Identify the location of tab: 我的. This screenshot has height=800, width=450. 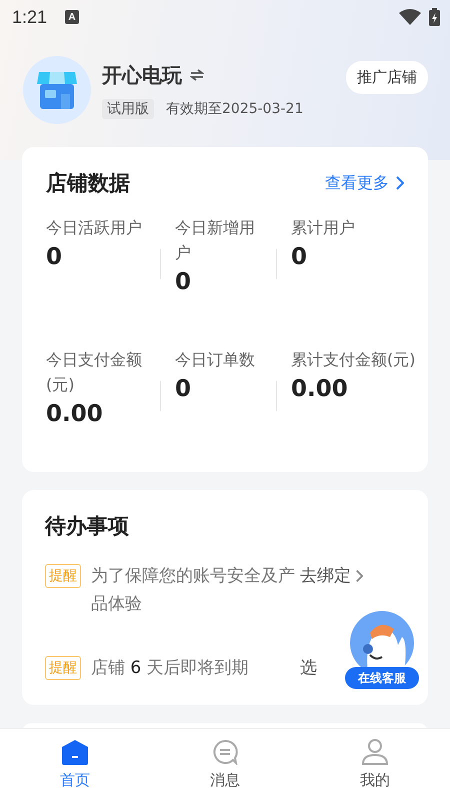
(375, 764).